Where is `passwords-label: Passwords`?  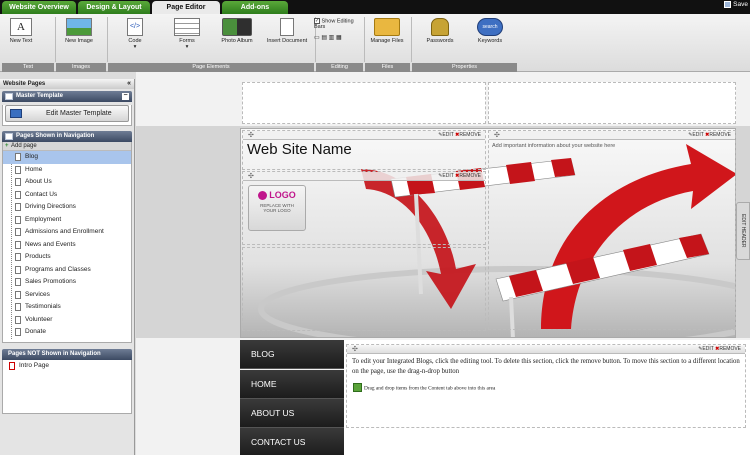
passwords-label: Passwords is located at coordinates (440, 41).